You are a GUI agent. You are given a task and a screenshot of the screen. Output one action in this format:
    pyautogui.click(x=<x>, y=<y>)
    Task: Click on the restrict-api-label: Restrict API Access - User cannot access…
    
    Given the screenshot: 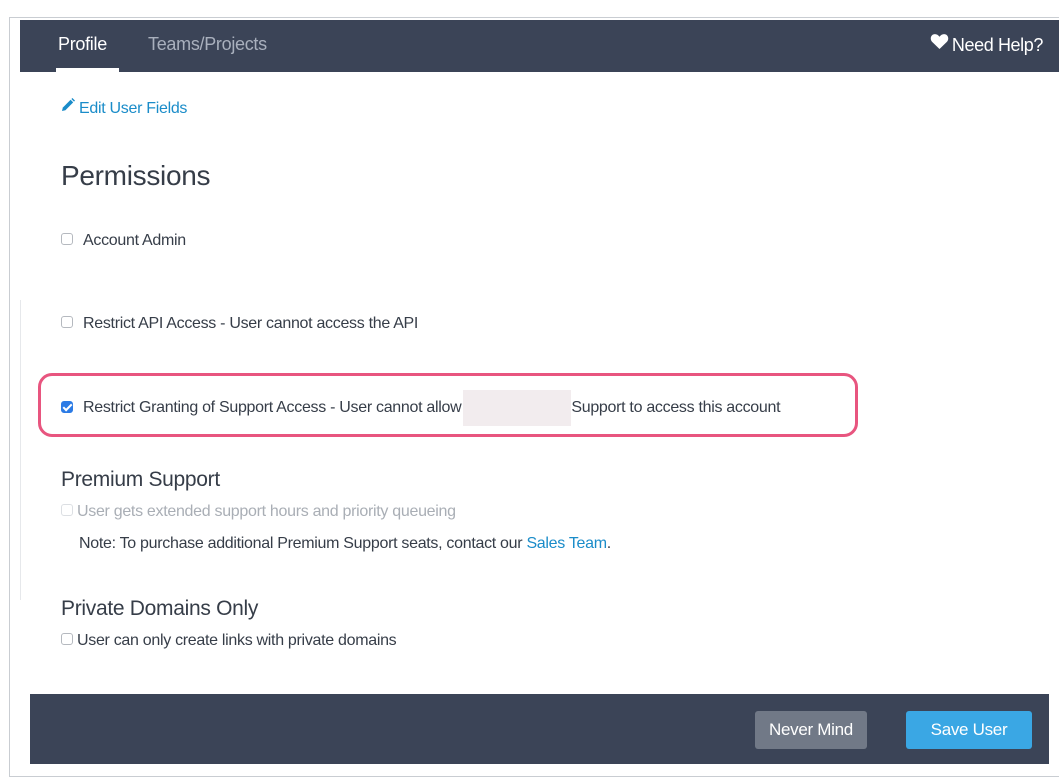 What is the action you would take?
    pyautogui.click(x=251, y=323)
    